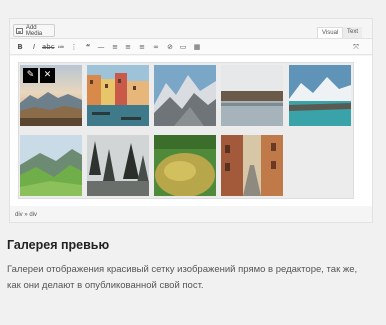 The image size is (386, 325). Describe the element at coordinates (26, 215) in the screenshot. I see `element-path: div » div` at that location.